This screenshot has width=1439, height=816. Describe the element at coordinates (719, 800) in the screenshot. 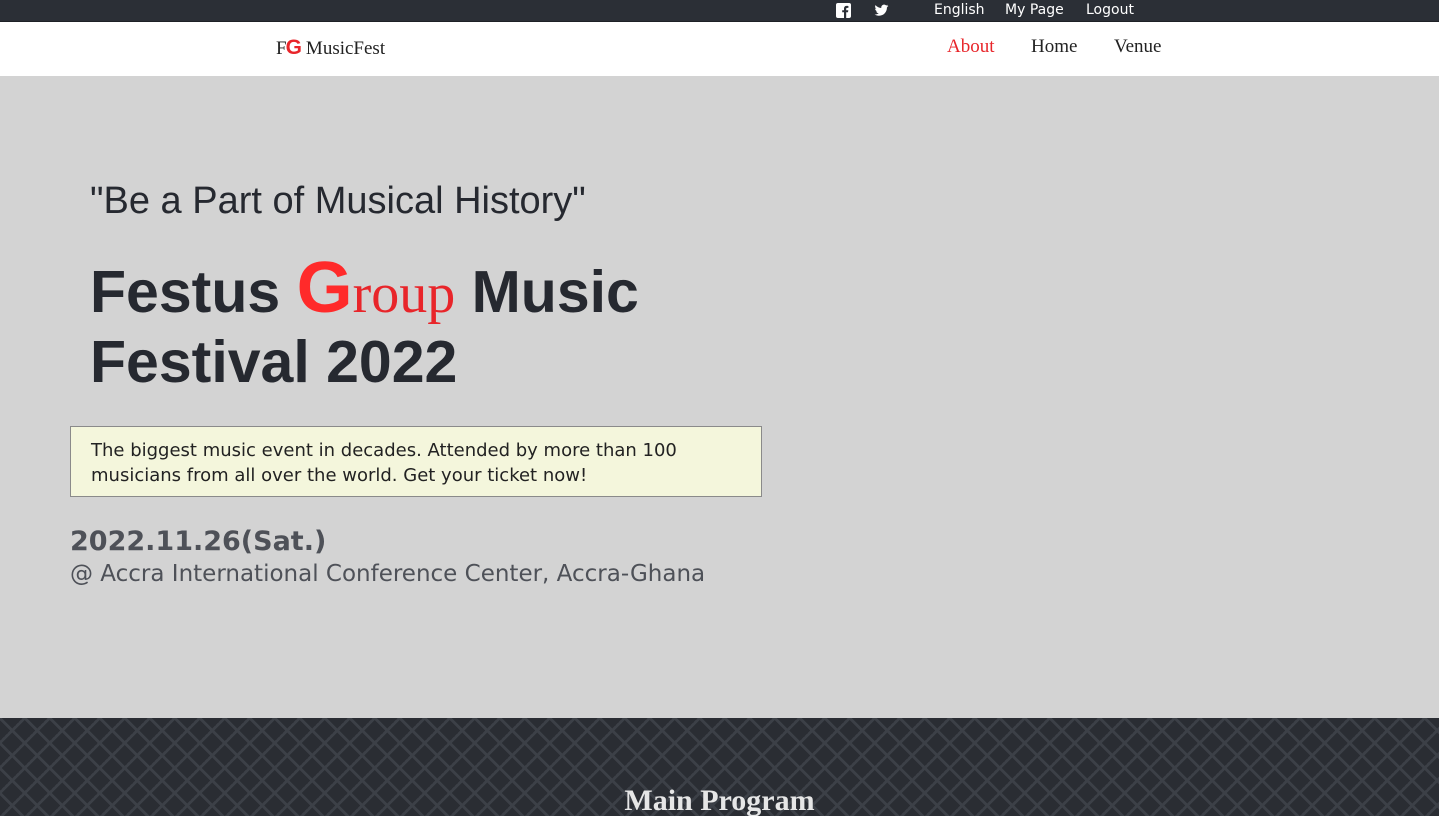

I see `main-program-title: Main Program` at that location.